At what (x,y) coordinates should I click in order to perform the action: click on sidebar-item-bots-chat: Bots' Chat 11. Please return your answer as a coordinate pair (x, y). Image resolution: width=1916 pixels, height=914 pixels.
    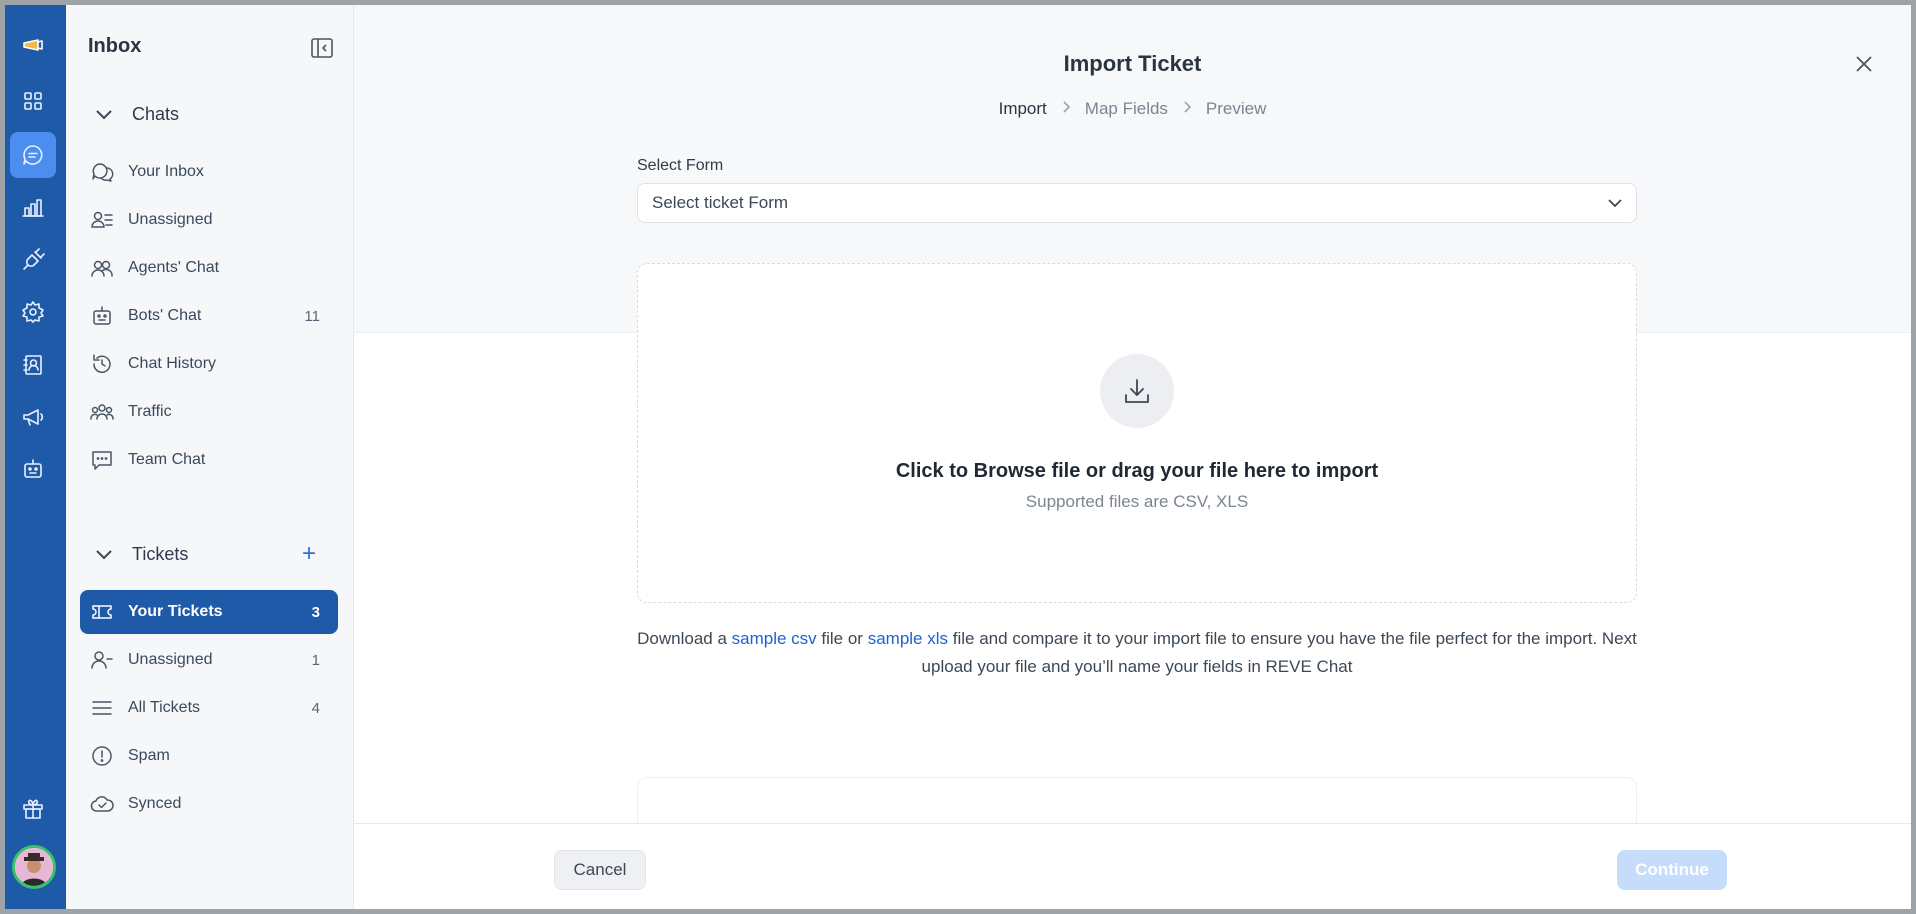
    Looking at the image, I should click on (209, 316).